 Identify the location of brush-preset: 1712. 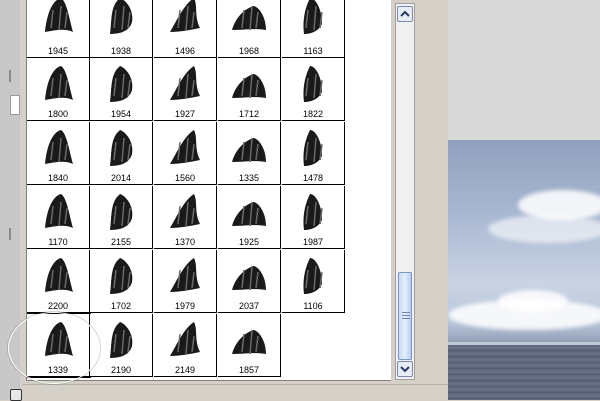
(249, 89).